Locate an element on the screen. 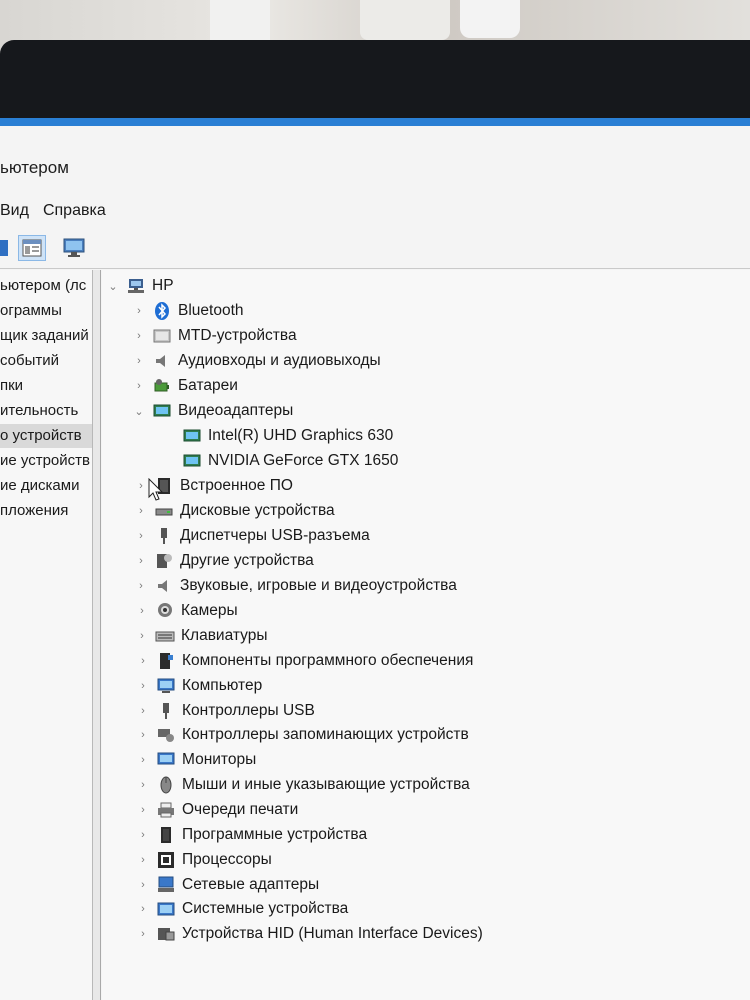 The width and height of the screenshot is (750, 1000). tree-node-label: Батареи is located at coordinates (208, 385).